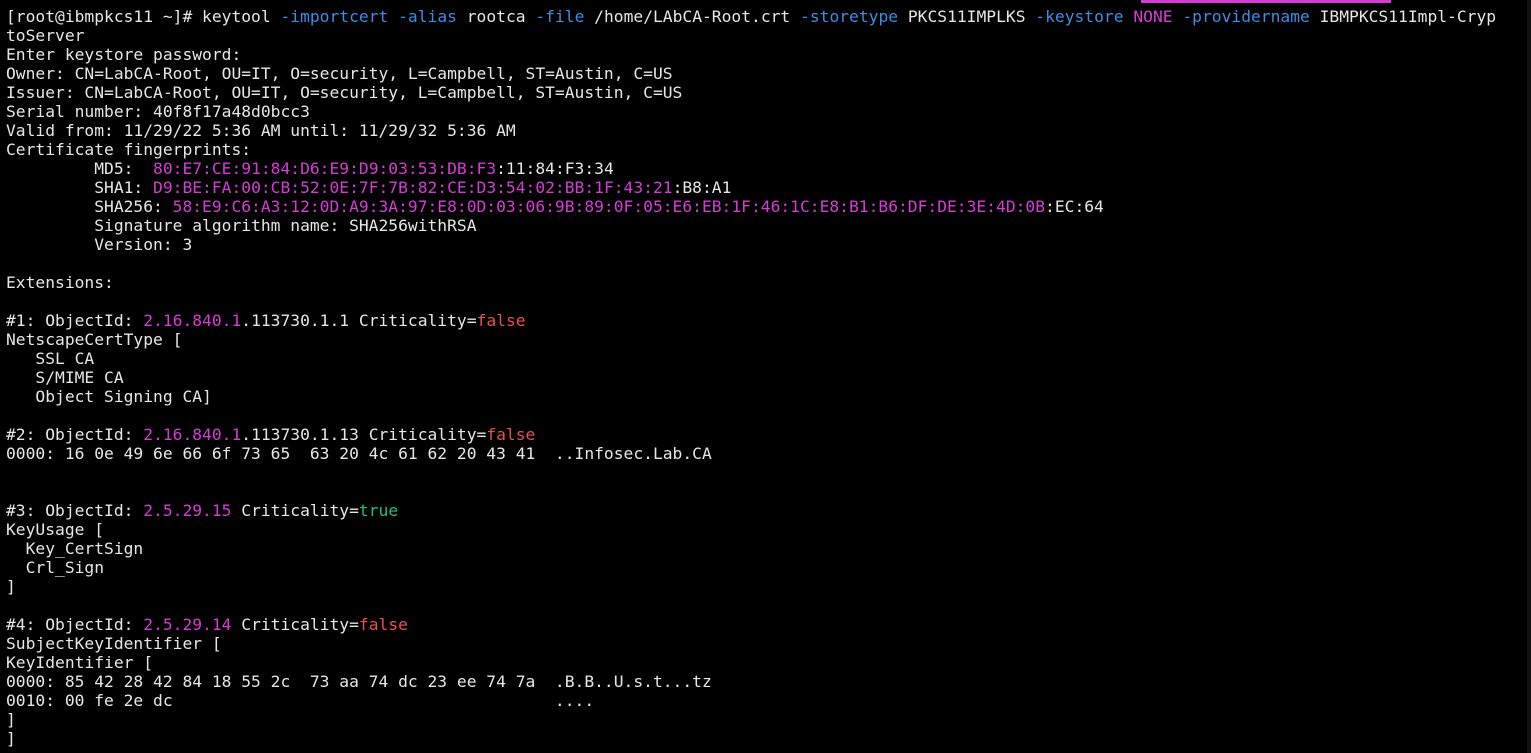 This screenshot has height=753, width=1531. I want to click on terminal-line: KeyUsage [, so click(768, 529).